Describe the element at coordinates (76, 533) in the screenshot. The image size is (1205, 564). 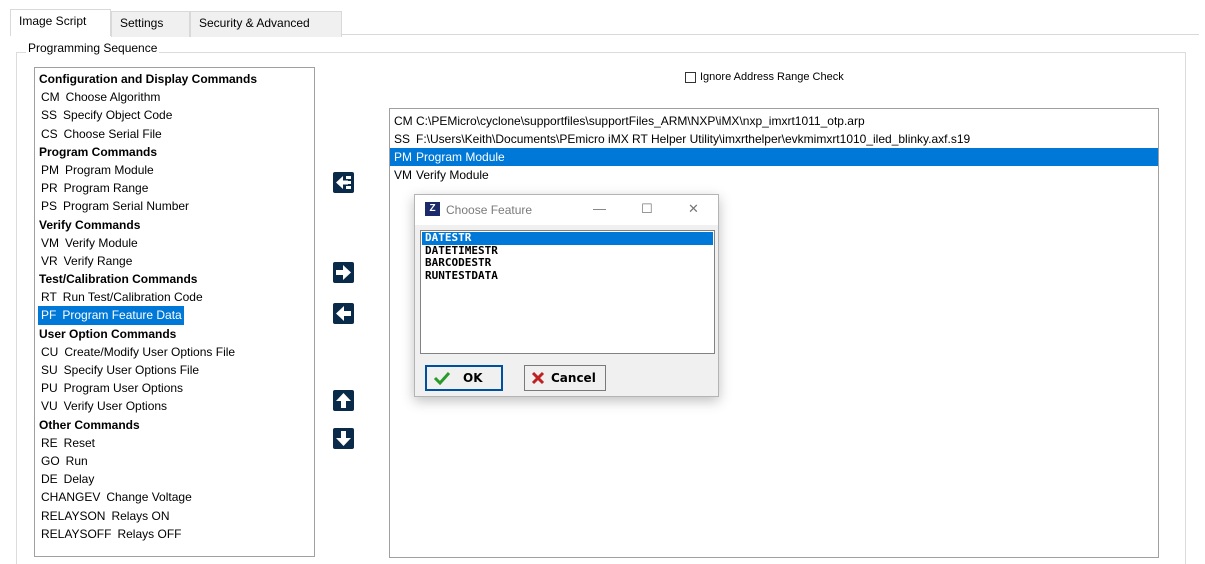
I see `command-code: RELAYSOFF` at that location.